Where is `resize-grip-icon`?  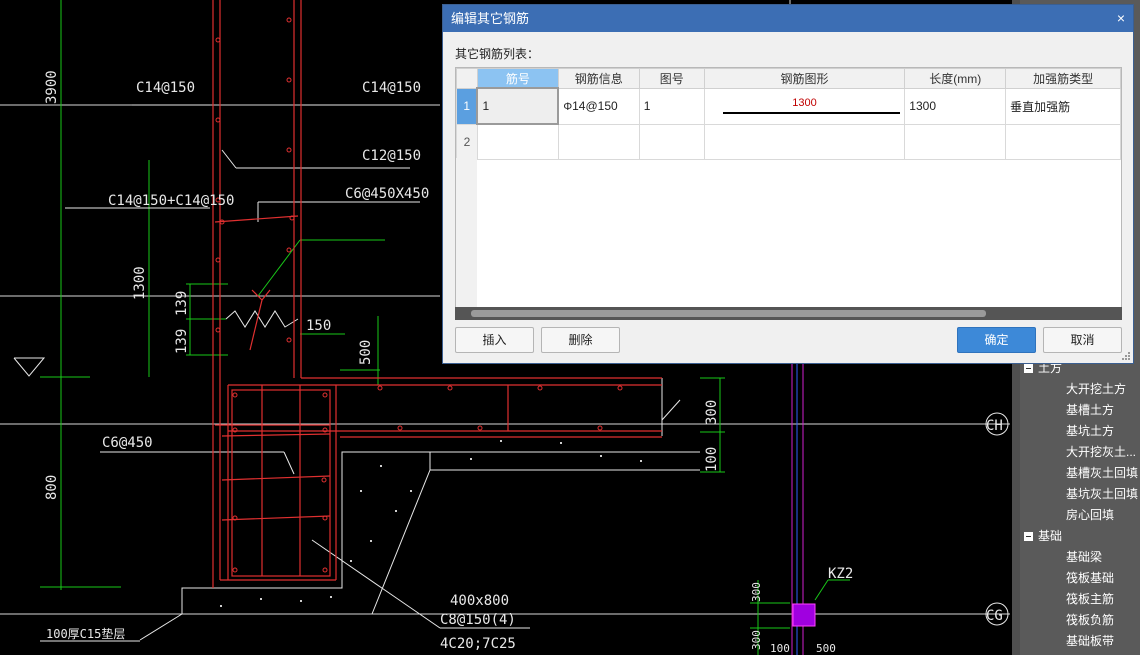
resize-grip-icon is located at coordinates (1126, 356).